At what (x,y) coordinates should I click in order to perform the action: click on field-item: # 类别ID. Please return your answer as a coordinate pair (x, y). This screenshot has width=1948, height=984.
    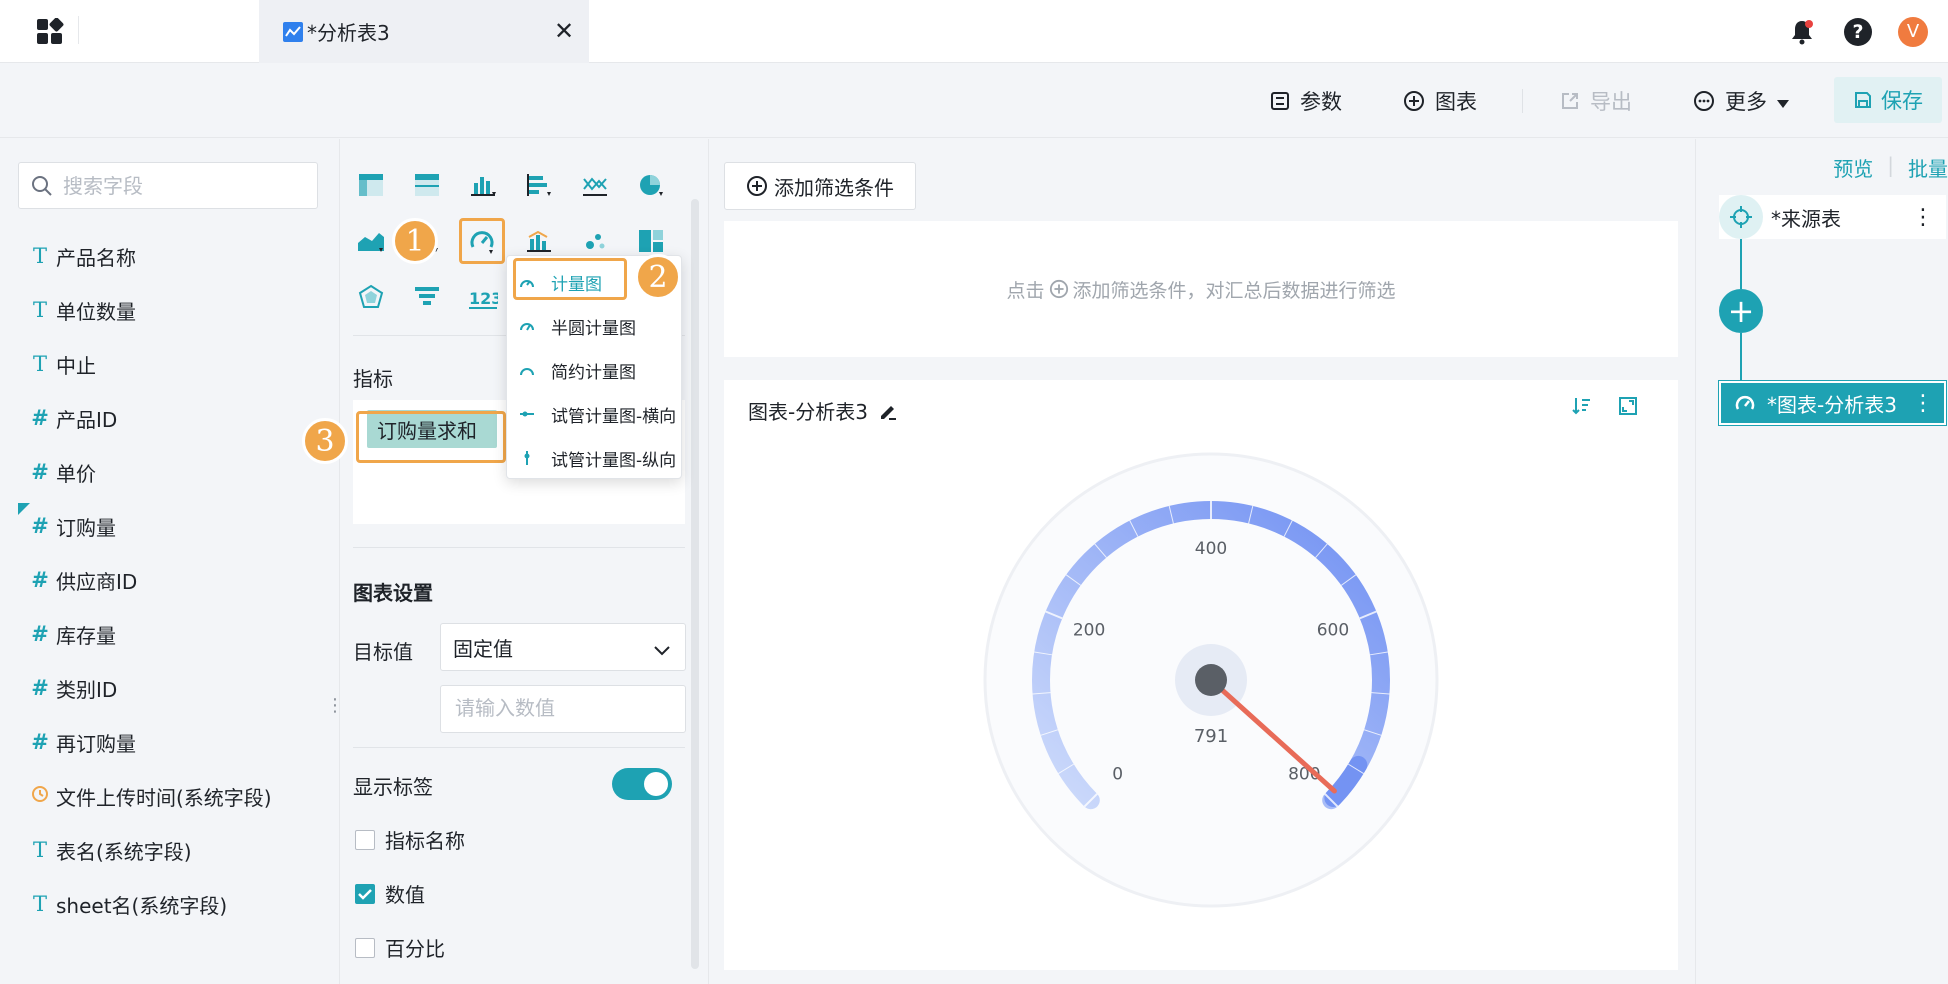
    Looking at the image, I should click on (170, 688).